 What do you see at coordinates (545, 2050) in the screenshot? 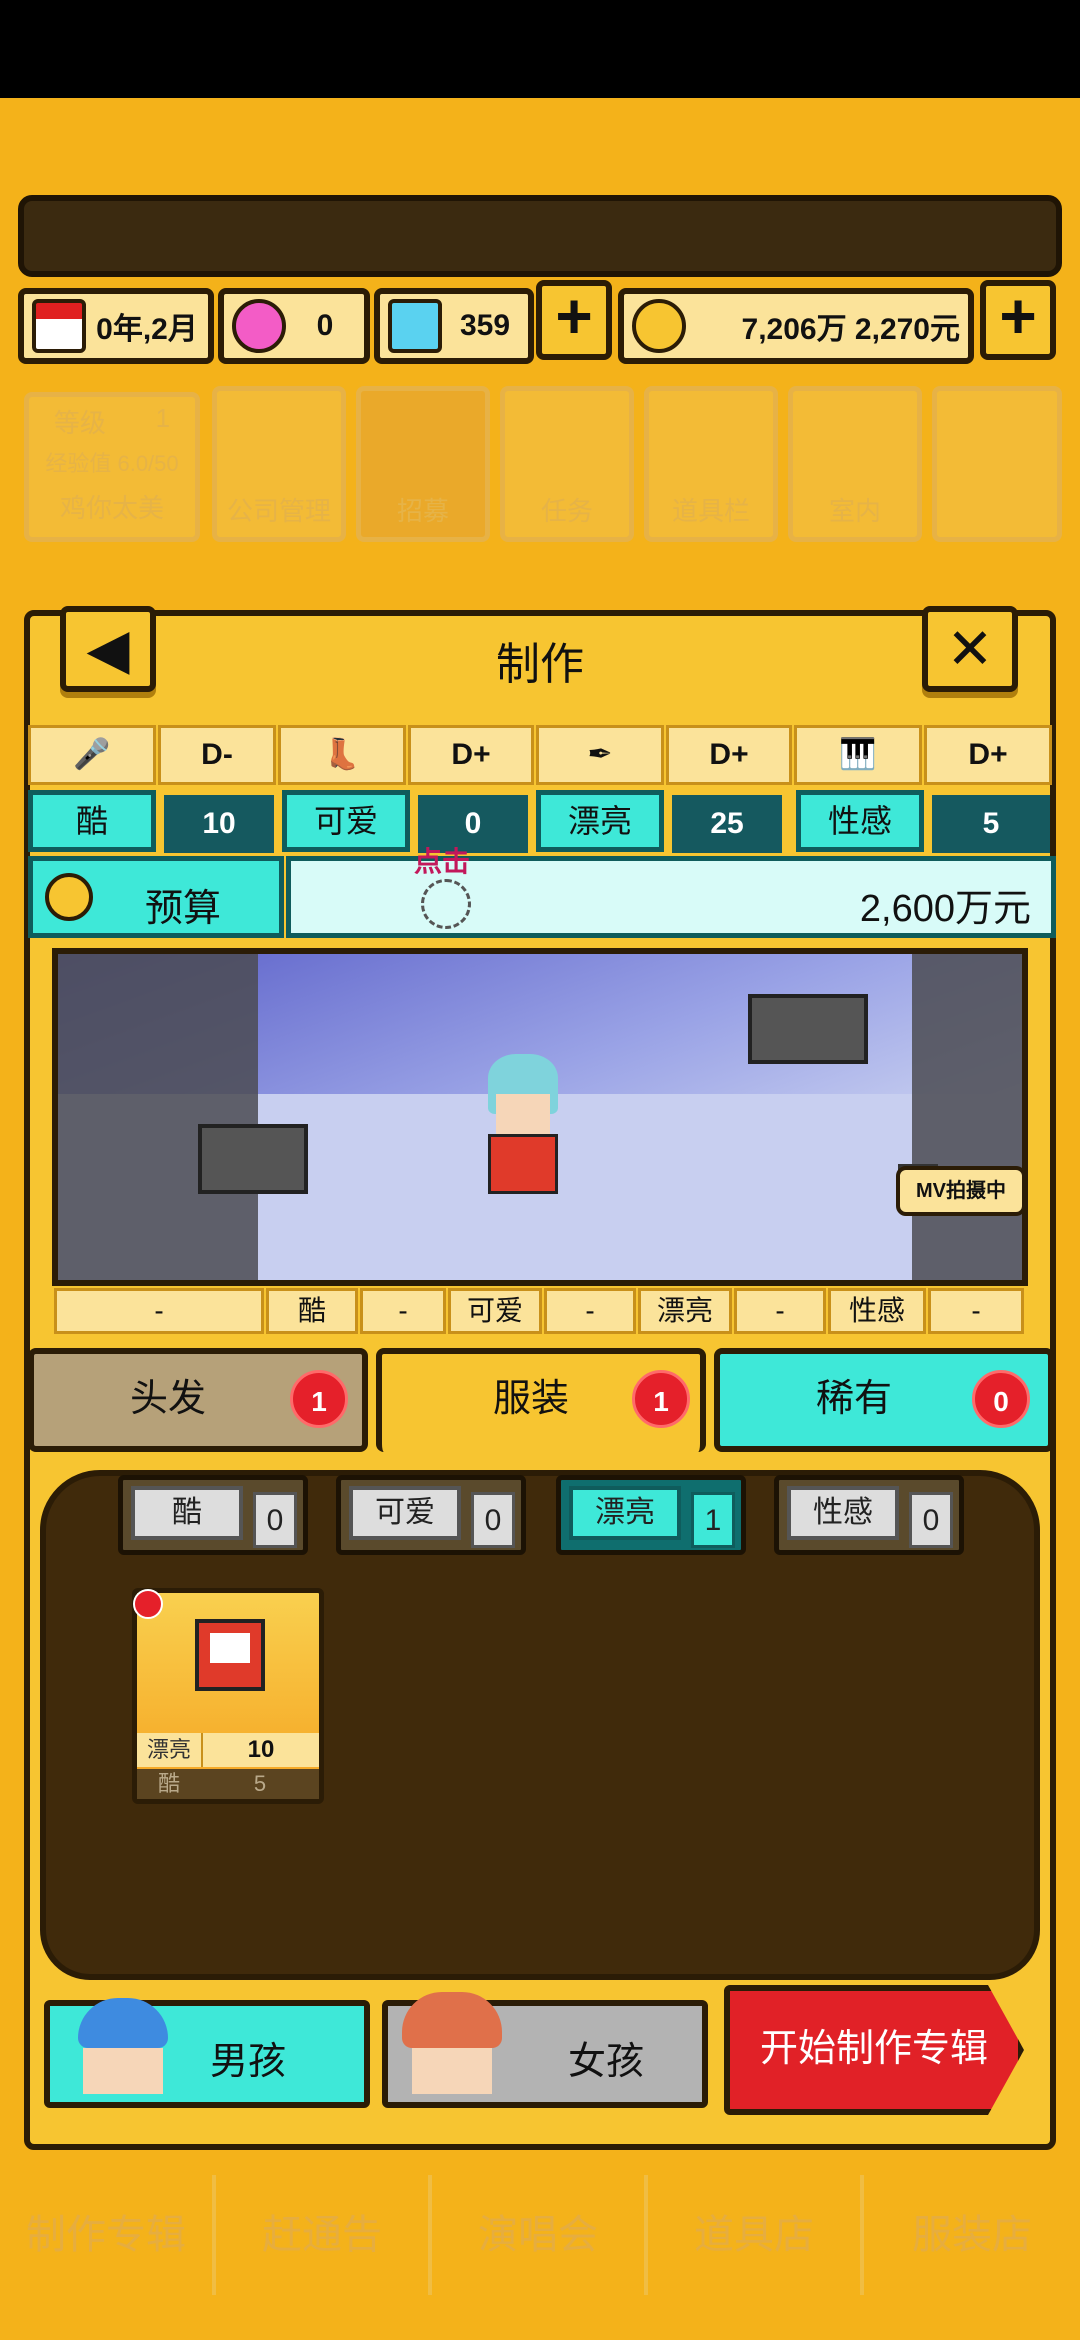
I see `girl-button: 女孩` at bounding box center [545, 2050].